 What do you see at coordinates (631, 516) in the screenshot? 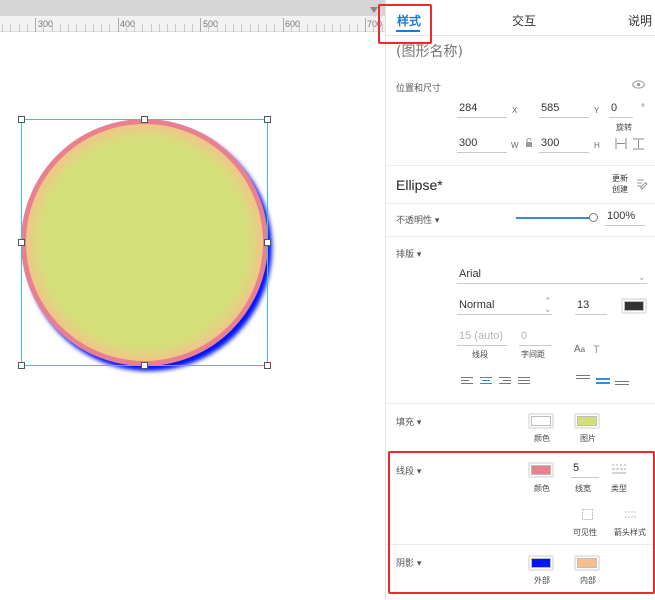
I see `arrow-style-icon` at bounding box center [631, 516].